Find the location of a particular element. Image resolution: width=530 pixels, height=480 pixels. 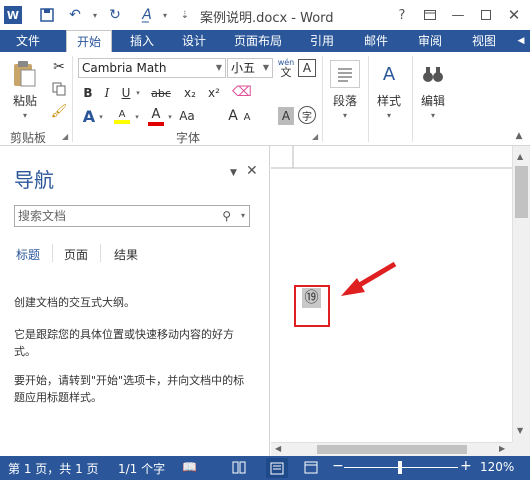

font-color-dropdown-icon: ▾ is located at coordinates (170, 117).